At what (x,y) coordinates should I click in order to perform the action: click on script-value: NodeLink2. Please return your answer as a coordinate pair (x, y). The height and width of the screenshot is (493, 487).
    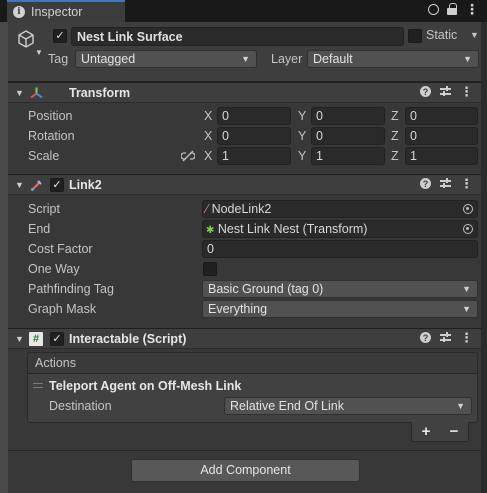
    Looking at the image, I should click on (241, 209).